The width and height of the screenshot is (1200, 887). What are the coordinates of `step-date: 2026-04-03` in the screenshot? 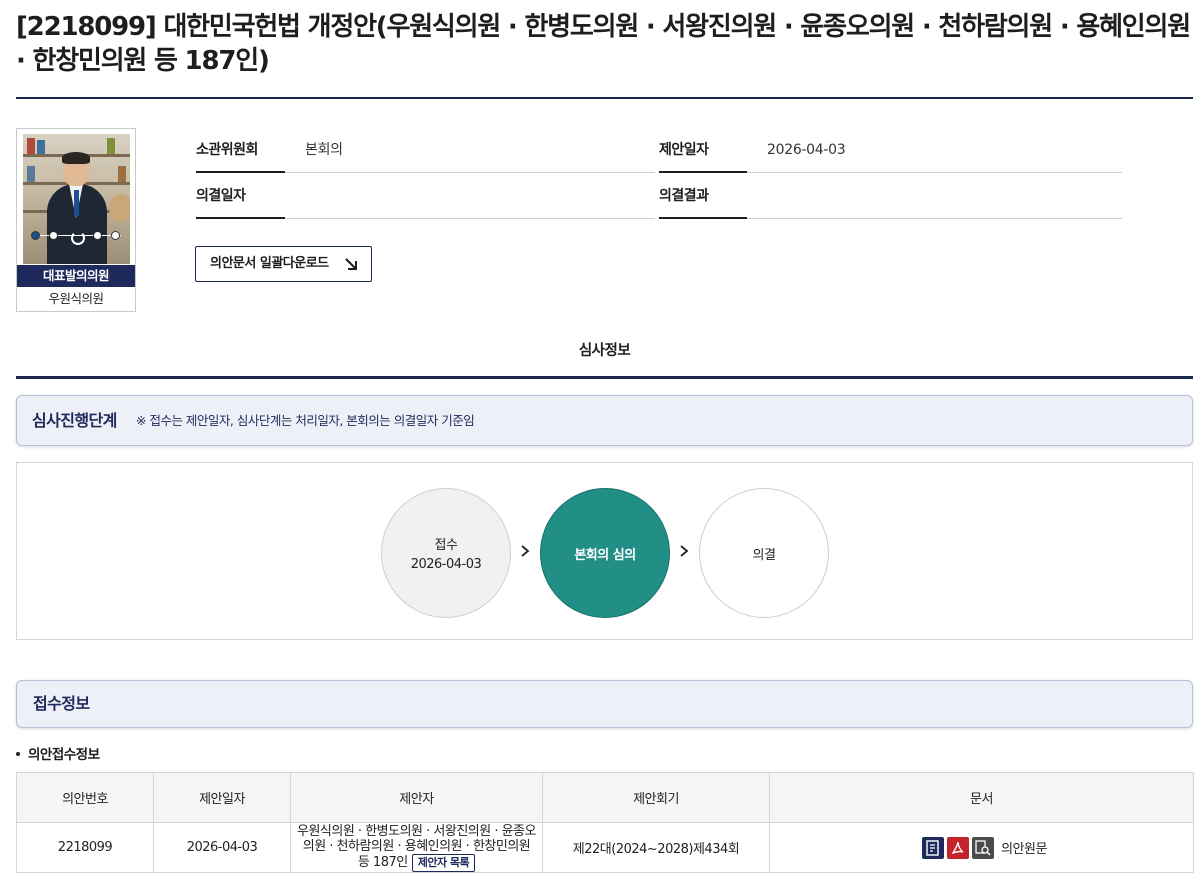 It's located at (446, 564).